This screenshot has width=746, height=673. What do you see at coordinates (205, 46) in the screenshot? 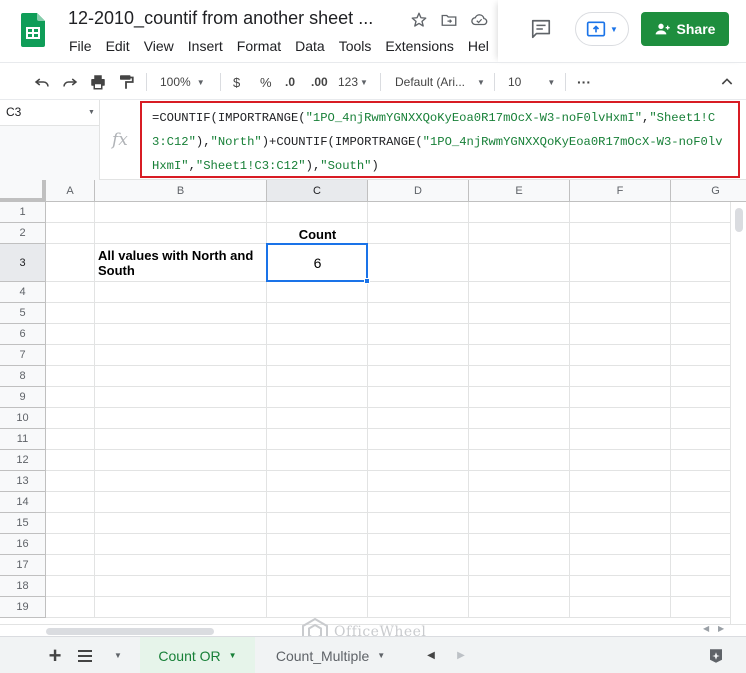
I see `menu-insert: Insert` at bounding box center [205, 46].